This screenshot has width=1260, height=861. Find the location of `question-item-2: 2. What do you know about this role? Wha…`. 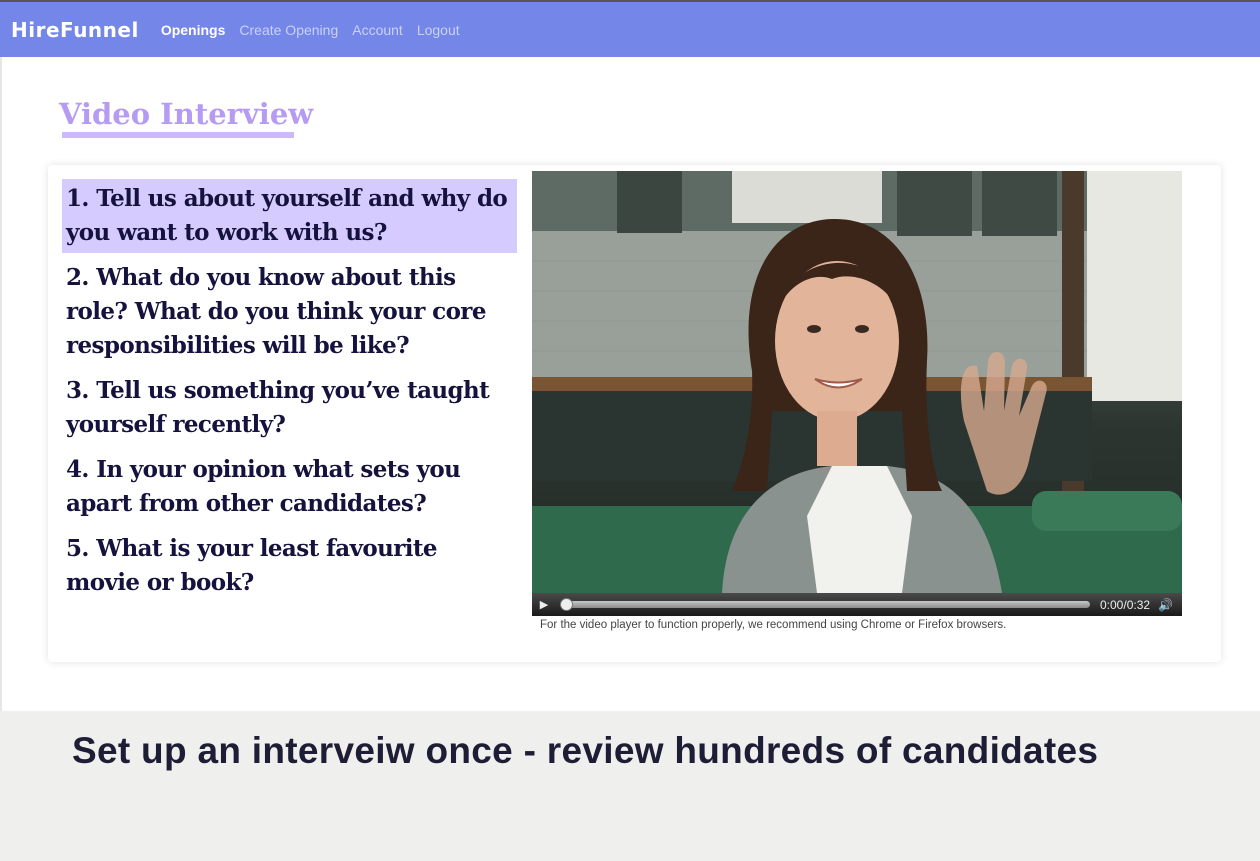

question-item-2: 2. What do you know about this role? Wha… is located at coordinates (289, 312).